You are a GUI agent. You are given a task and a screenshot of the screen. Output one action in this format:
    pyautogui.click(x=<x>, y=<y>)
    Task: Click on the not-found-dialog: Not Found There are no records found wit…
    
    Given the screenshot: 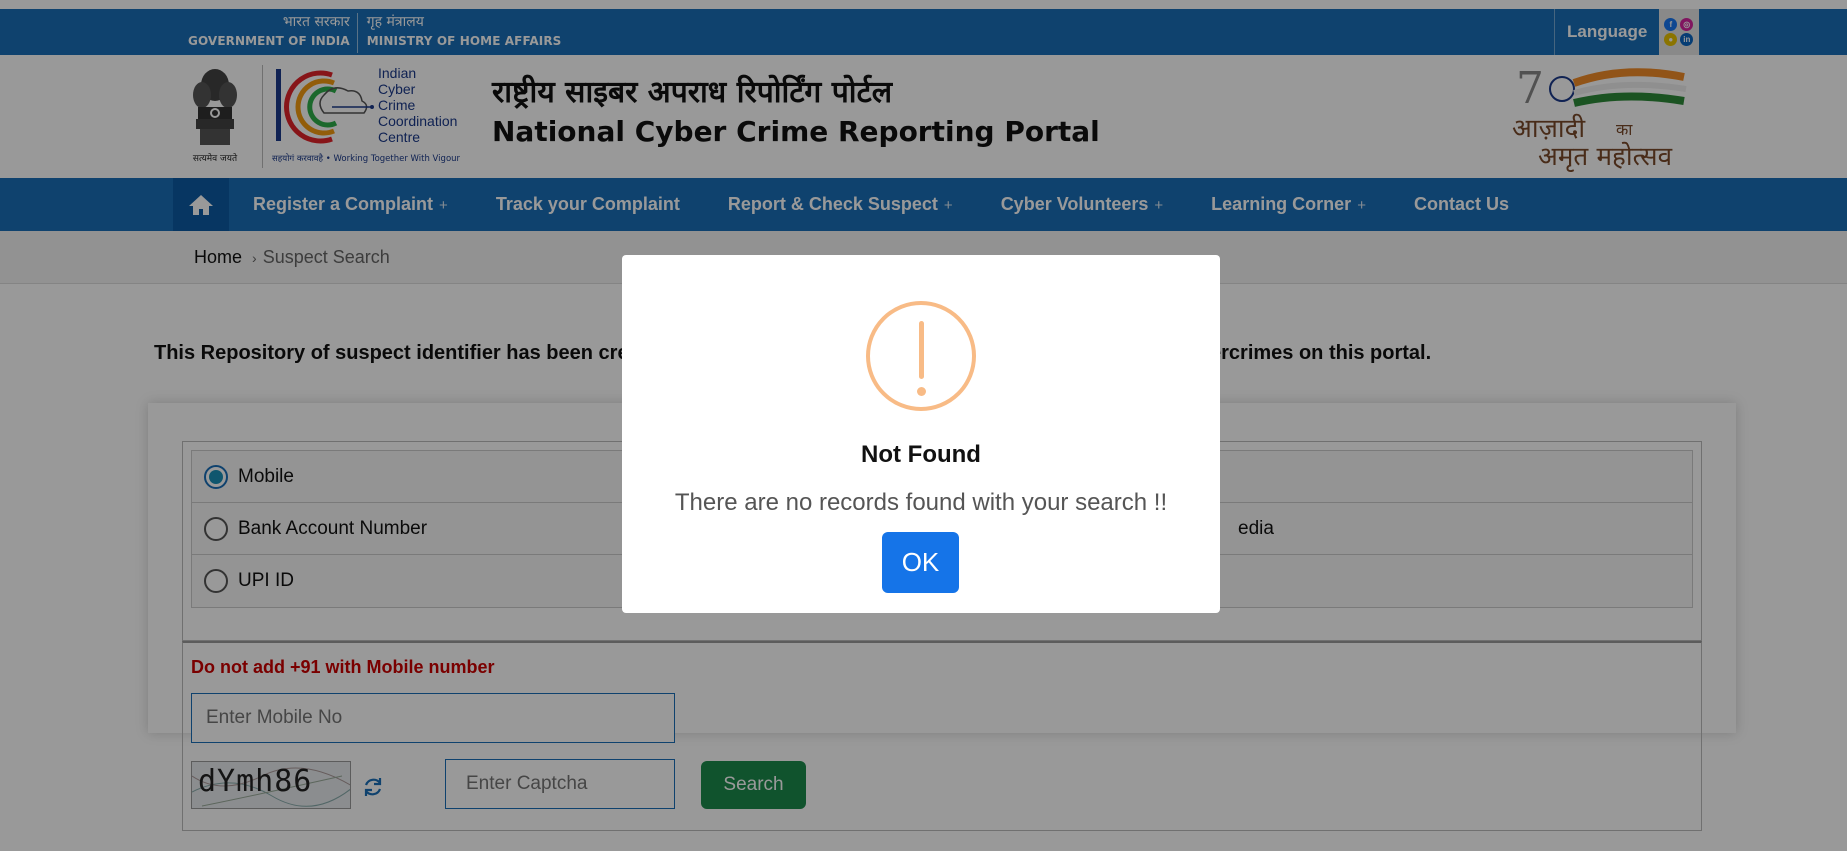 What is the action you would take?
    pyautogui.click(x=921, y=434)
    